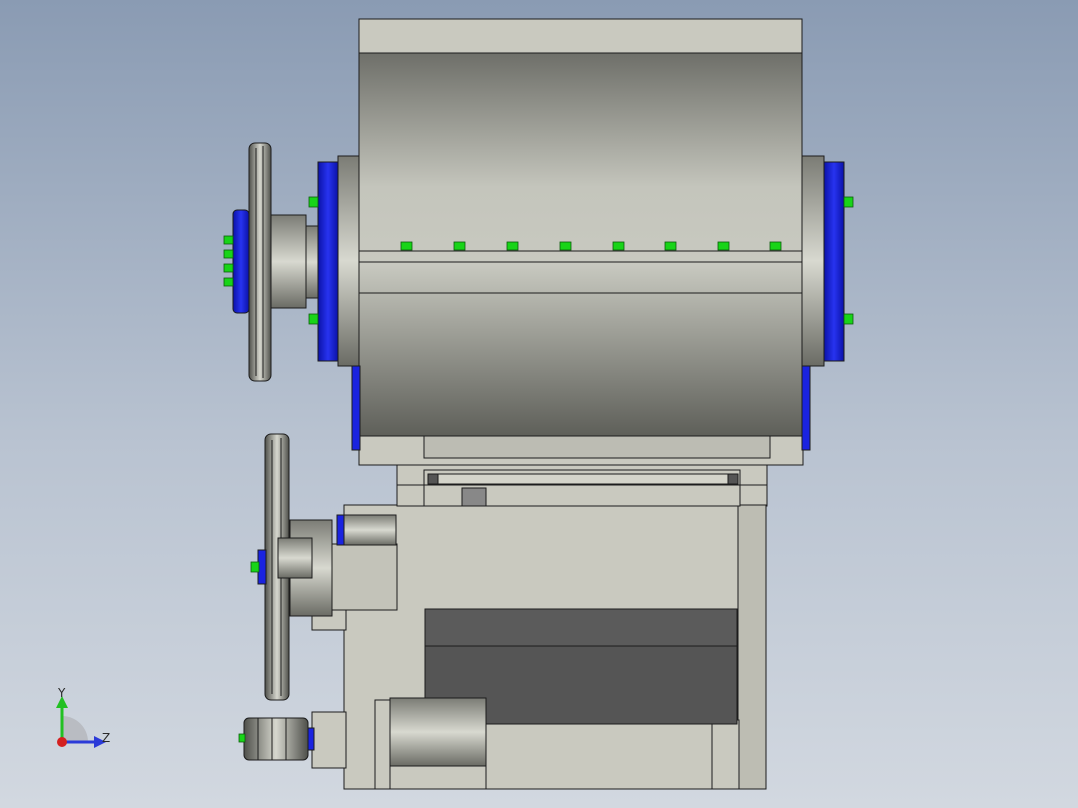 Image resolution: width=1078 pixels, height=808 pixels. I want to click on y-axis-label: Y, so click(62, 693).